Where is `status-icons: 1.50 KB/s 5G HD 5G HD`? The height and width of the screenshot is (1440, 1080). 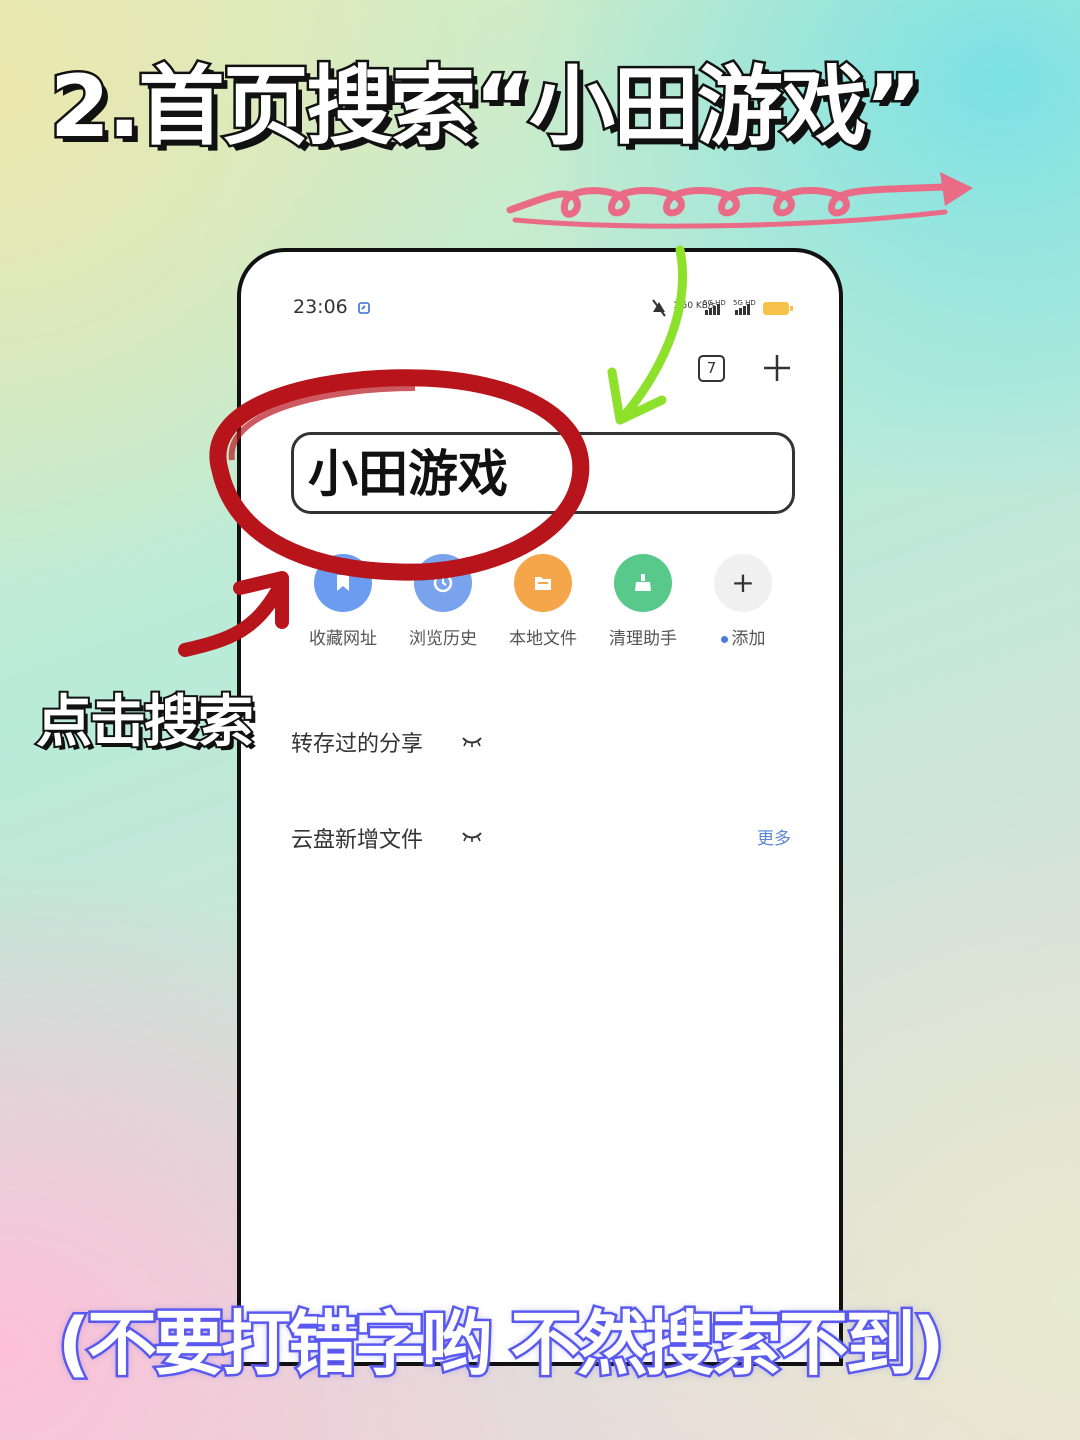
status-icons: 1.50 KB/s 5G HD 5G HD is located at coordinates (722, 308).